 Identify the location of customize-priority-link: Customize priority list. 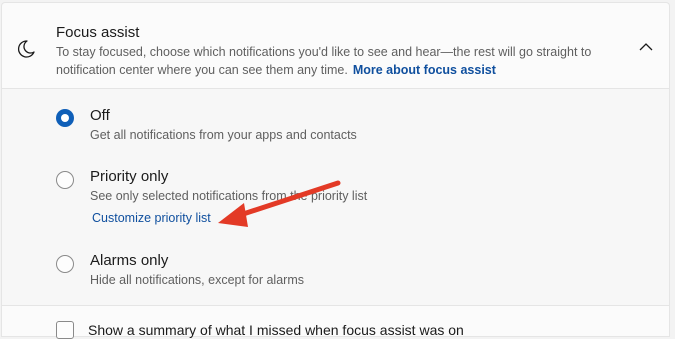
(151, 218).